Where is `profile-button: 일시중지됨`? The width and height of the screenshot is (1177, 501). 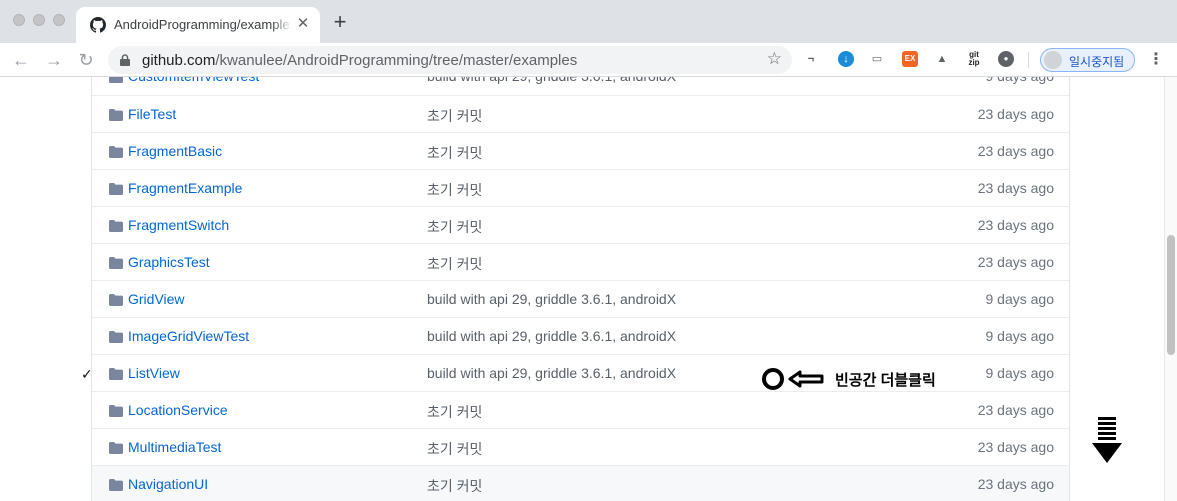
profile-button: 일시중지됨 is located at coordinates (1087, 60).